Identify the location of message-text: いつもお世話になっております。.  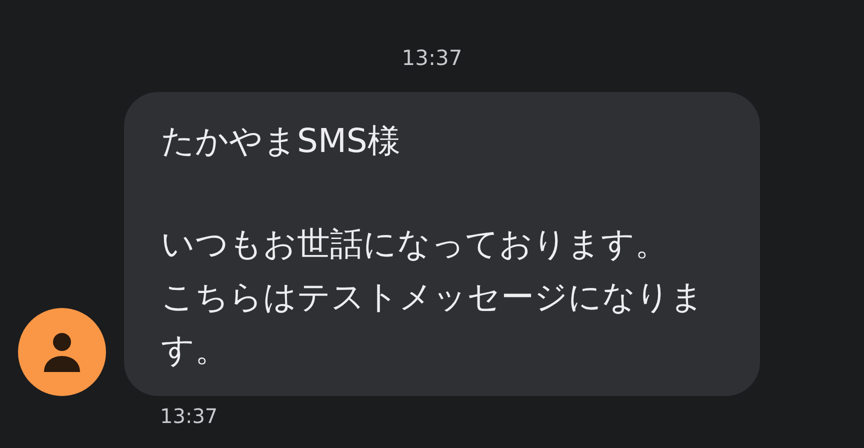
(415, 244).